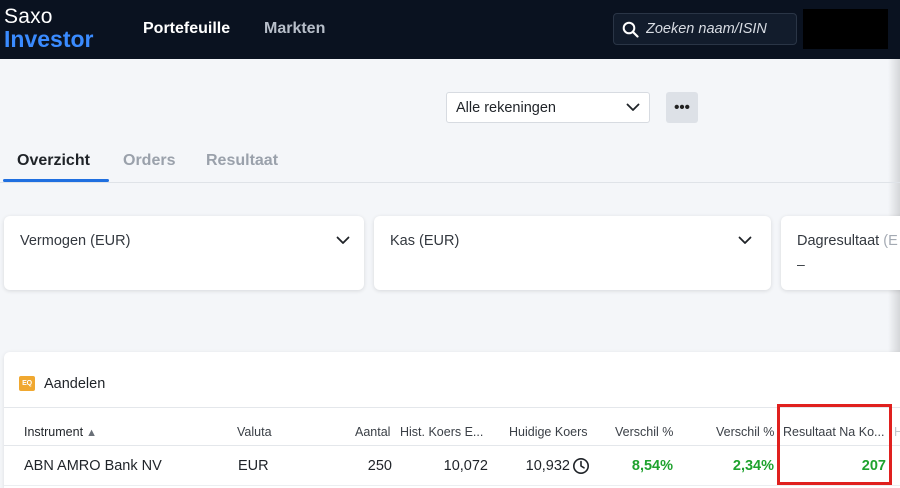  I want to click on column-header-instrument: Instrument ▲, so click(60, 432).